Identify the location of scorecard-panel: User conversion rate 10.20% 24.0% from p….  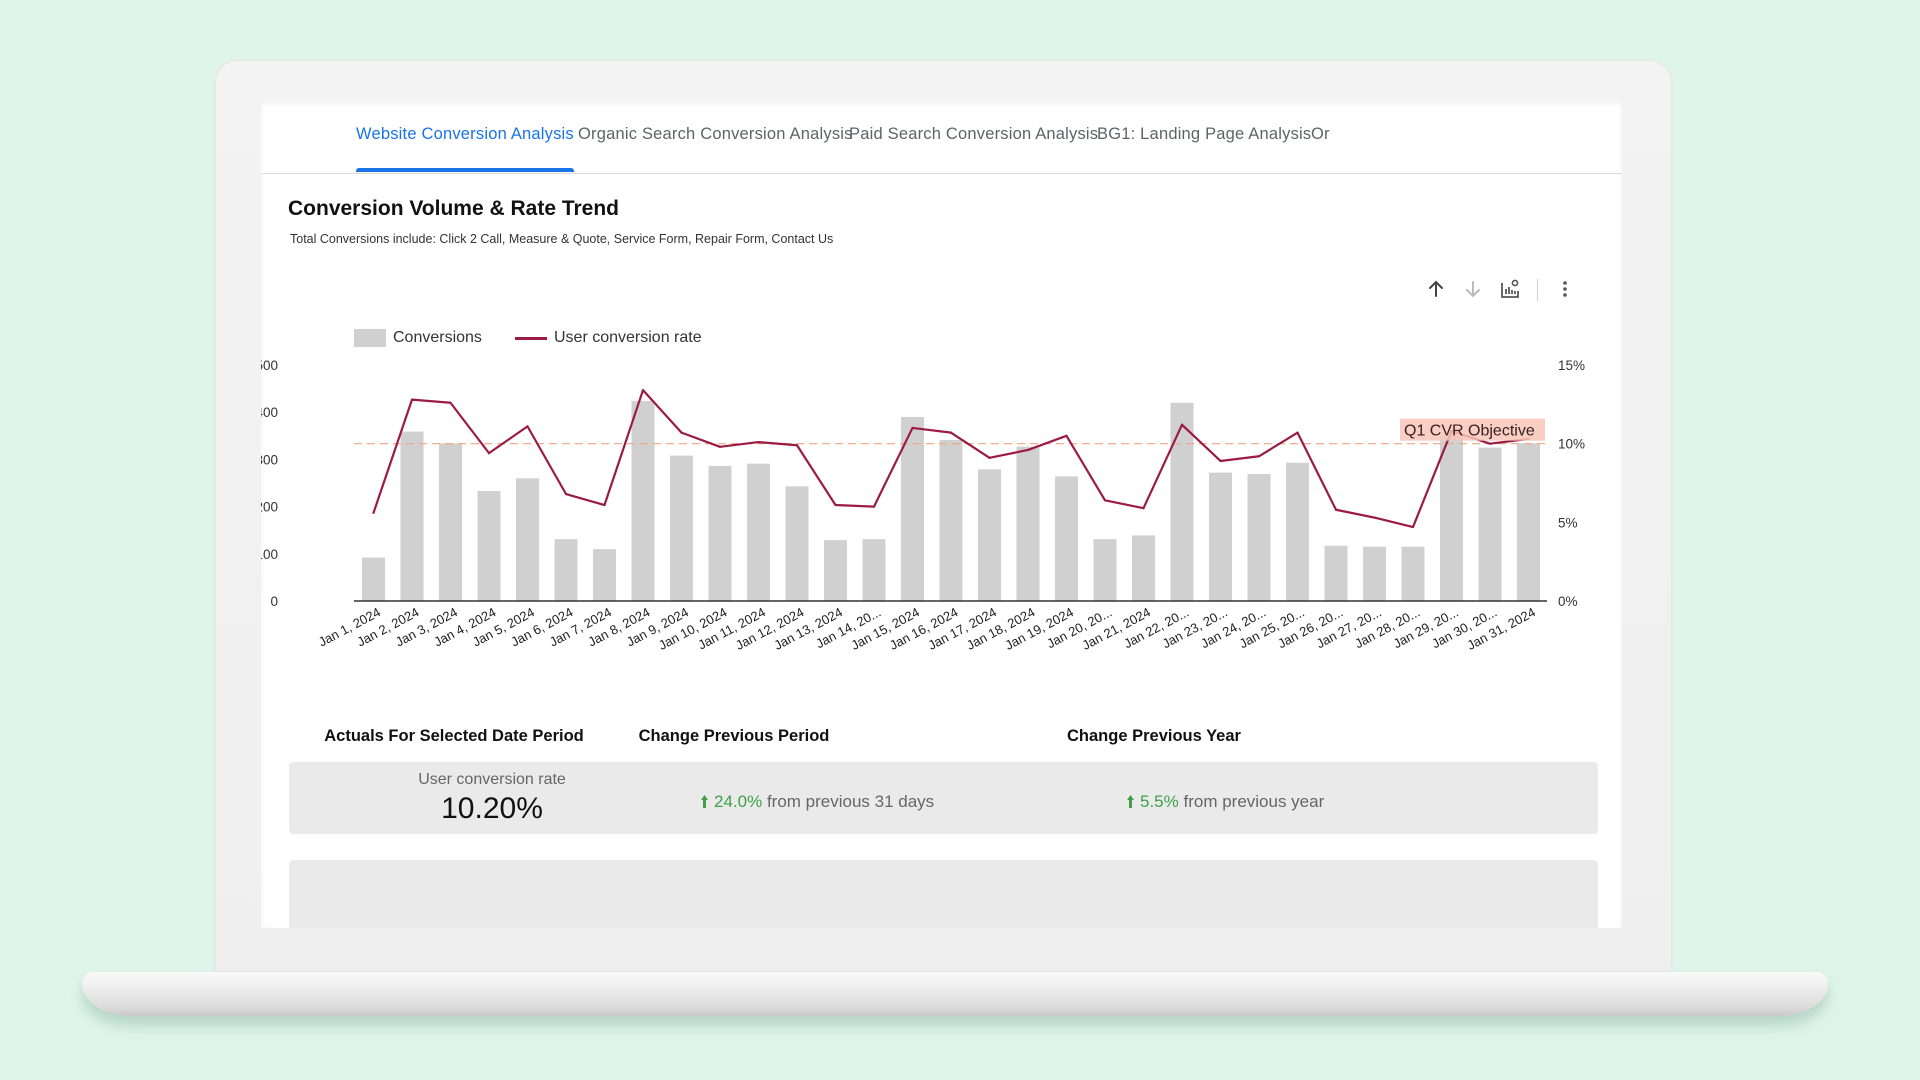
(943, 798).